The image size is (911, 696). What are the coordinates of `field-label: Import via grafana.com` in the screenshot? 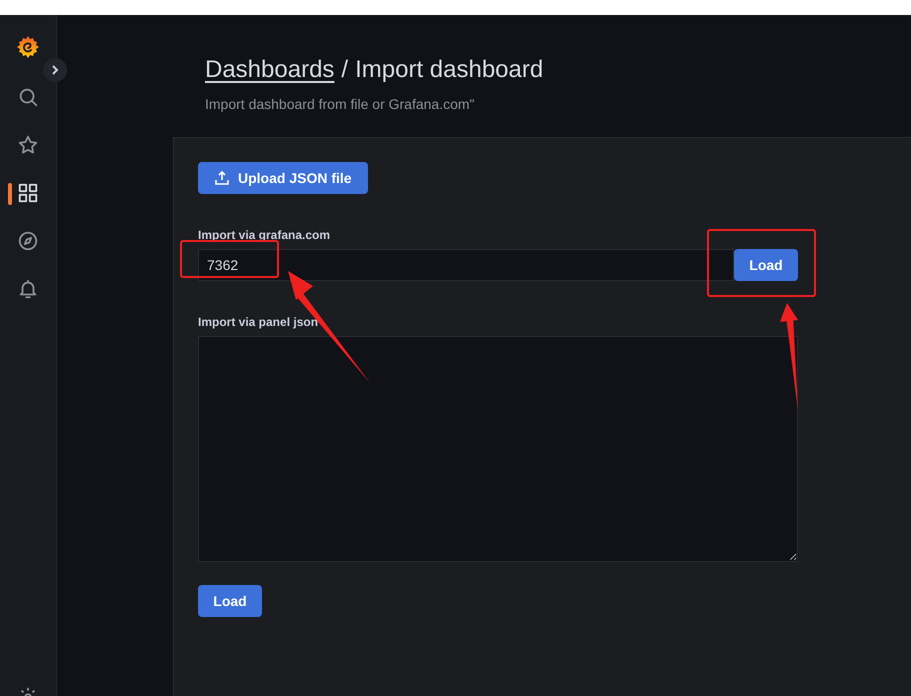 It's located at (265, 235).